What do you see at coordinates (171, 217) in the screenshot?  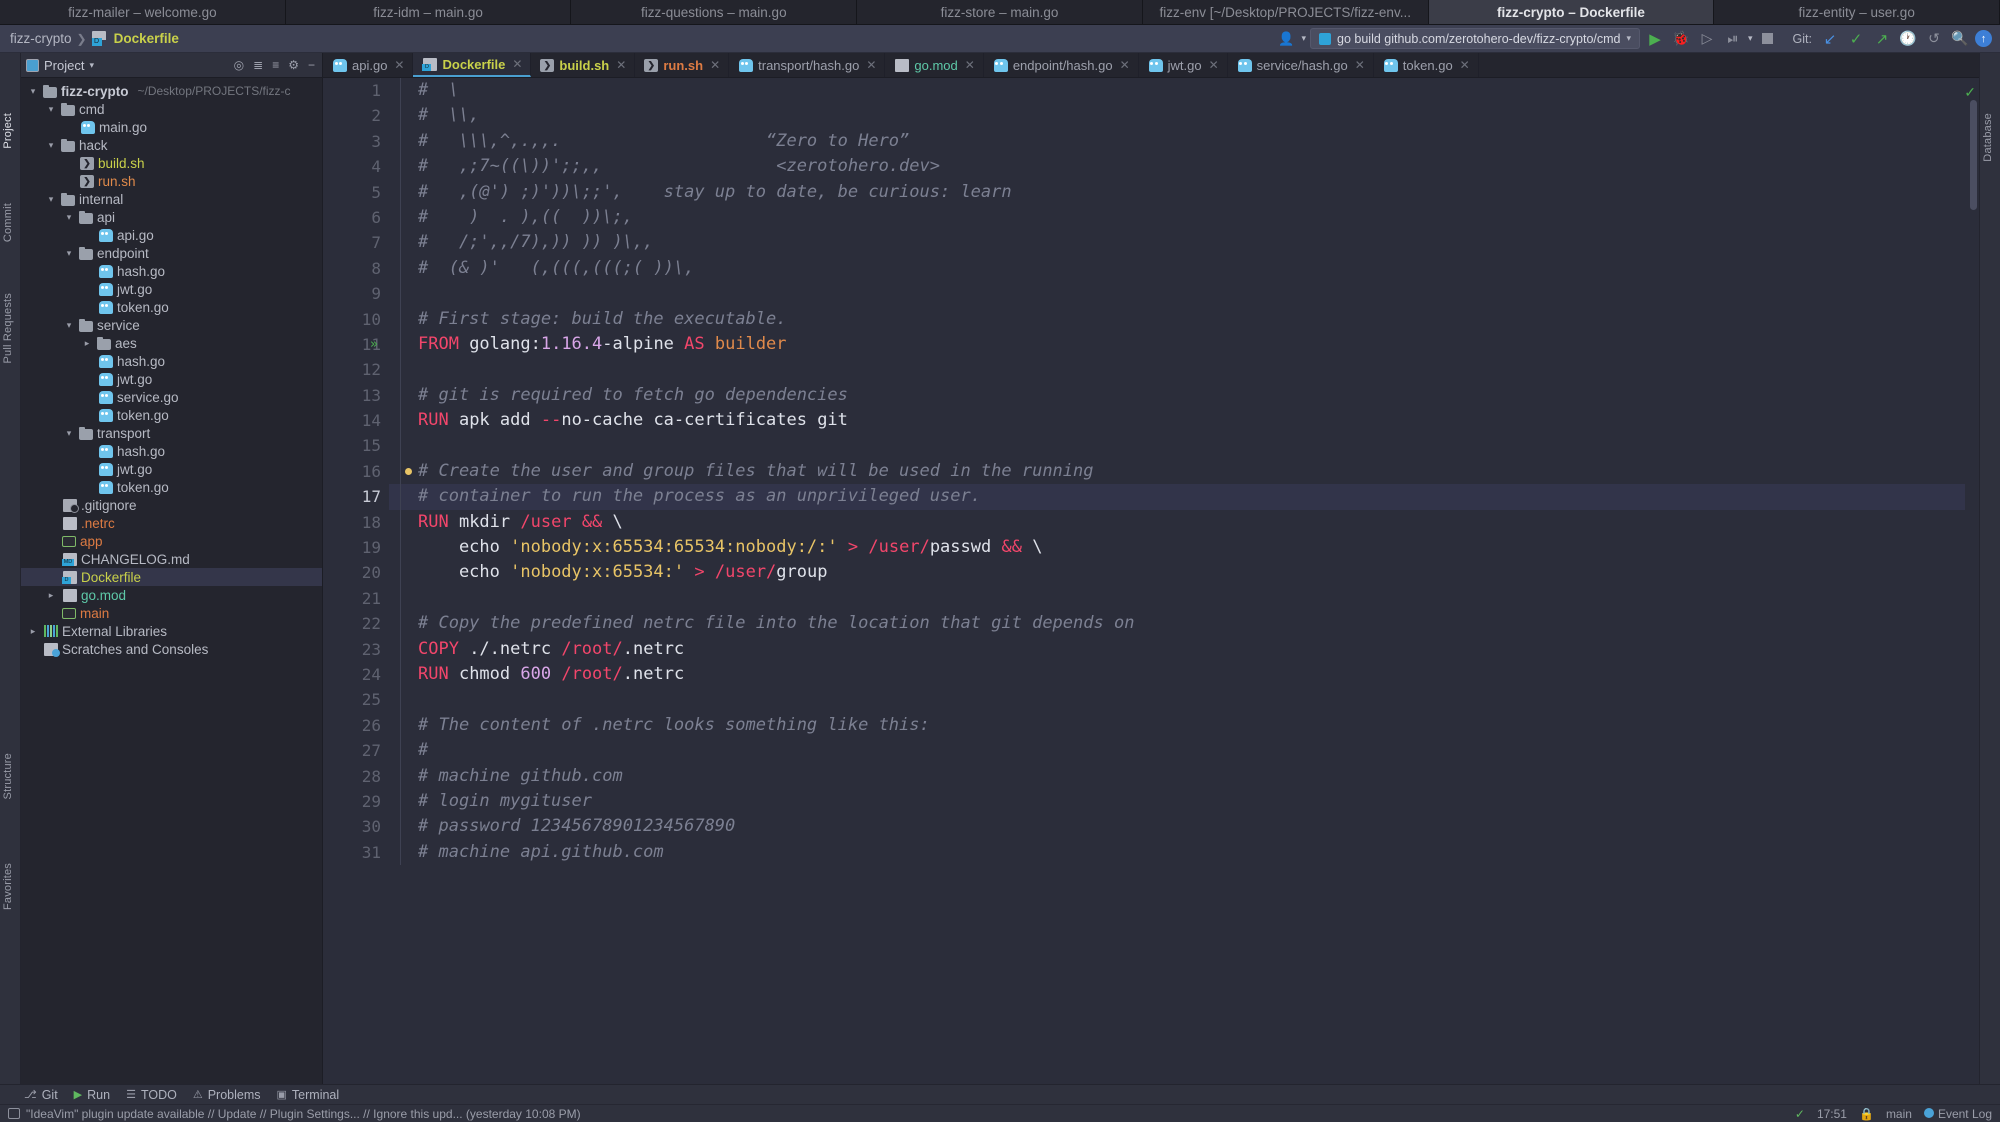 I see `tree-folder: ▾ api` at bounding box center [171, 217].